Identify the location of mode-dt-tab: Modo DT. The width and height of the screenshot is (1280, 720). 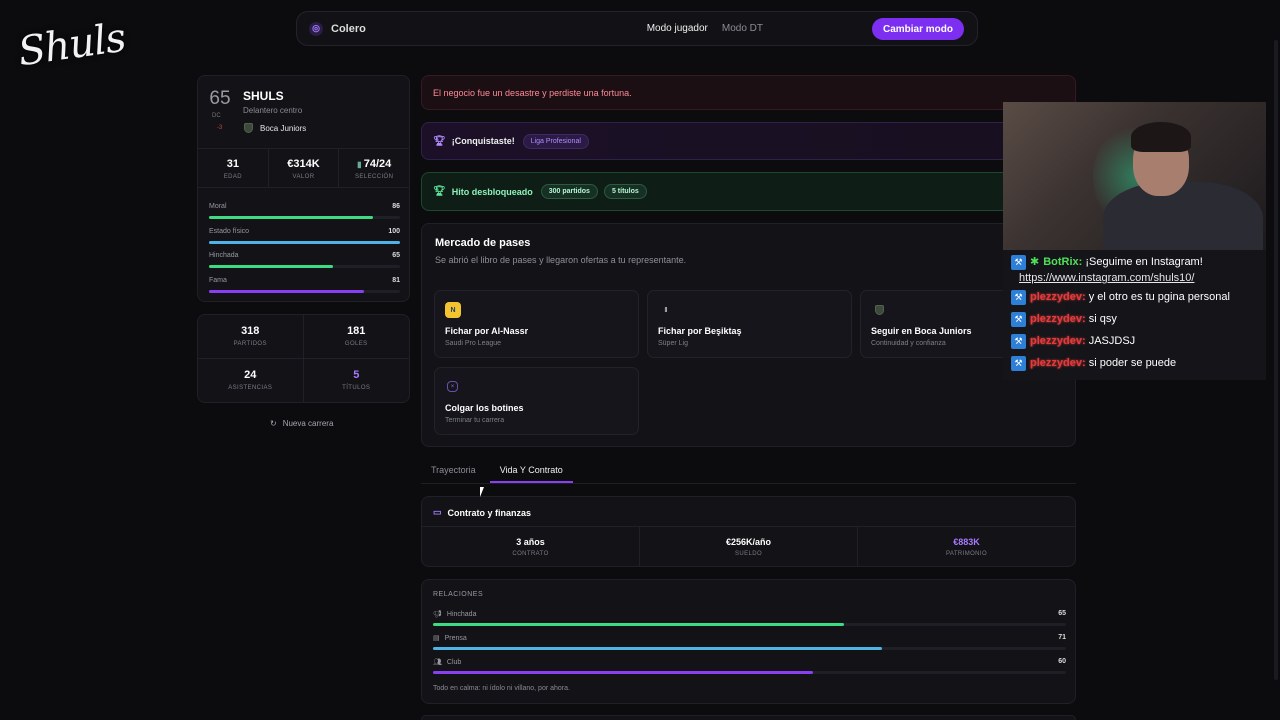
(742, 28).